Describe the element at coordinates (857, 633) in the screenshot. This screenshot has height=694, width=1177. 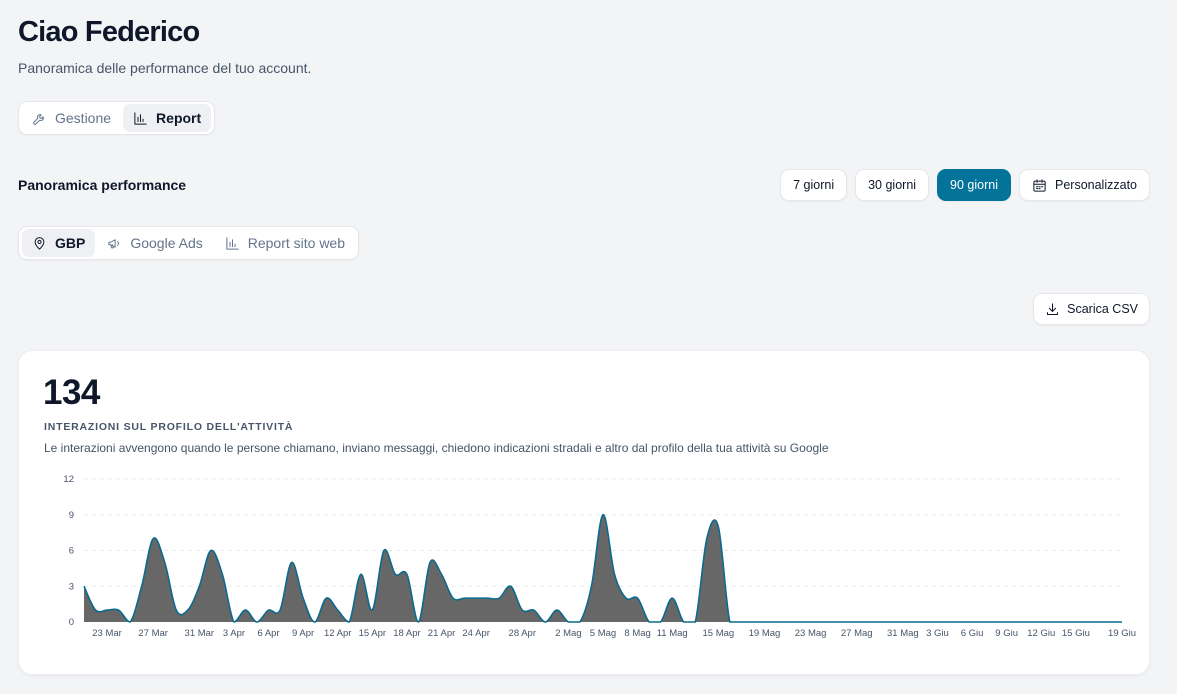
I see `x-tick-label: 27 Mag` at that location.